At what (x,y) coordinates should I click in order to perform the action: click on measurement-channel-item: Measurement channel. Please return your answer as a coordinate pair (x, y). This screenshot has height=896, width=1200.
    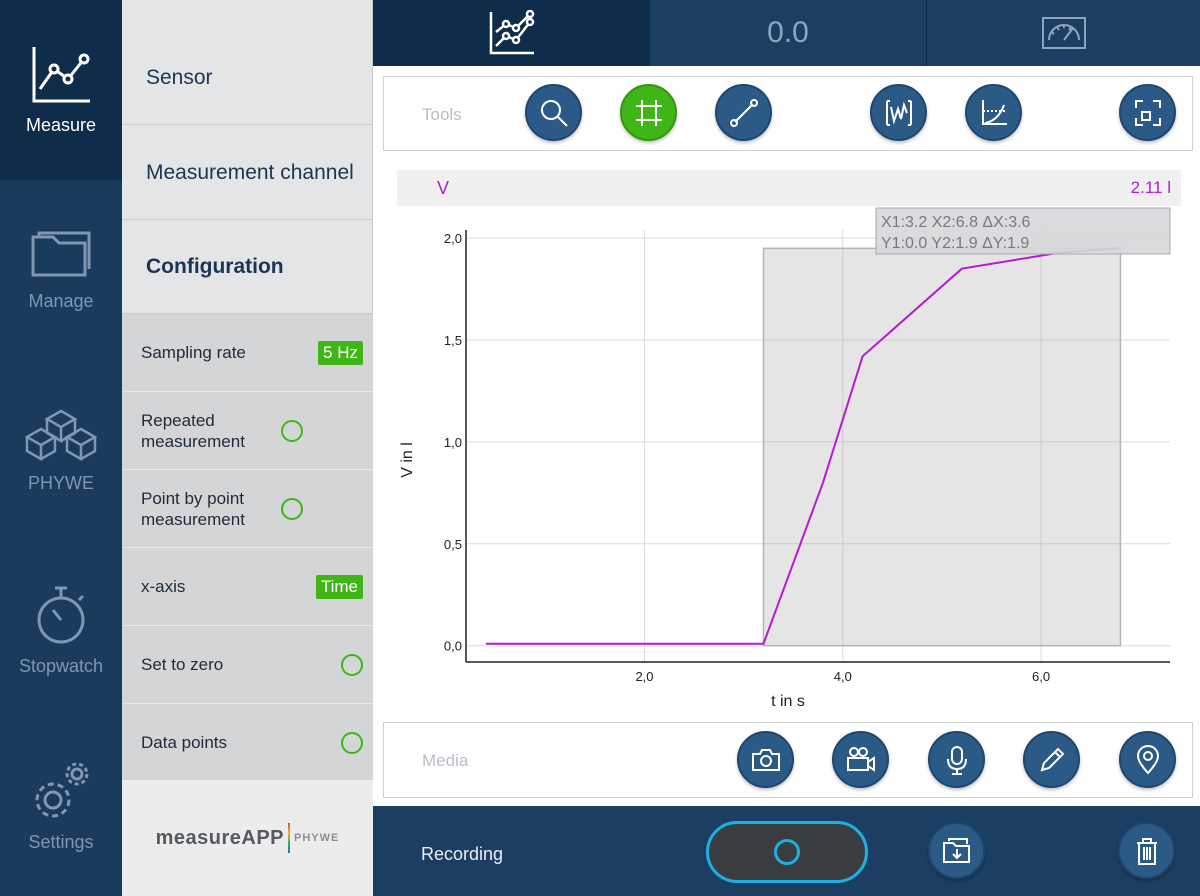
    Looking at the image, I should click on (247, 173).